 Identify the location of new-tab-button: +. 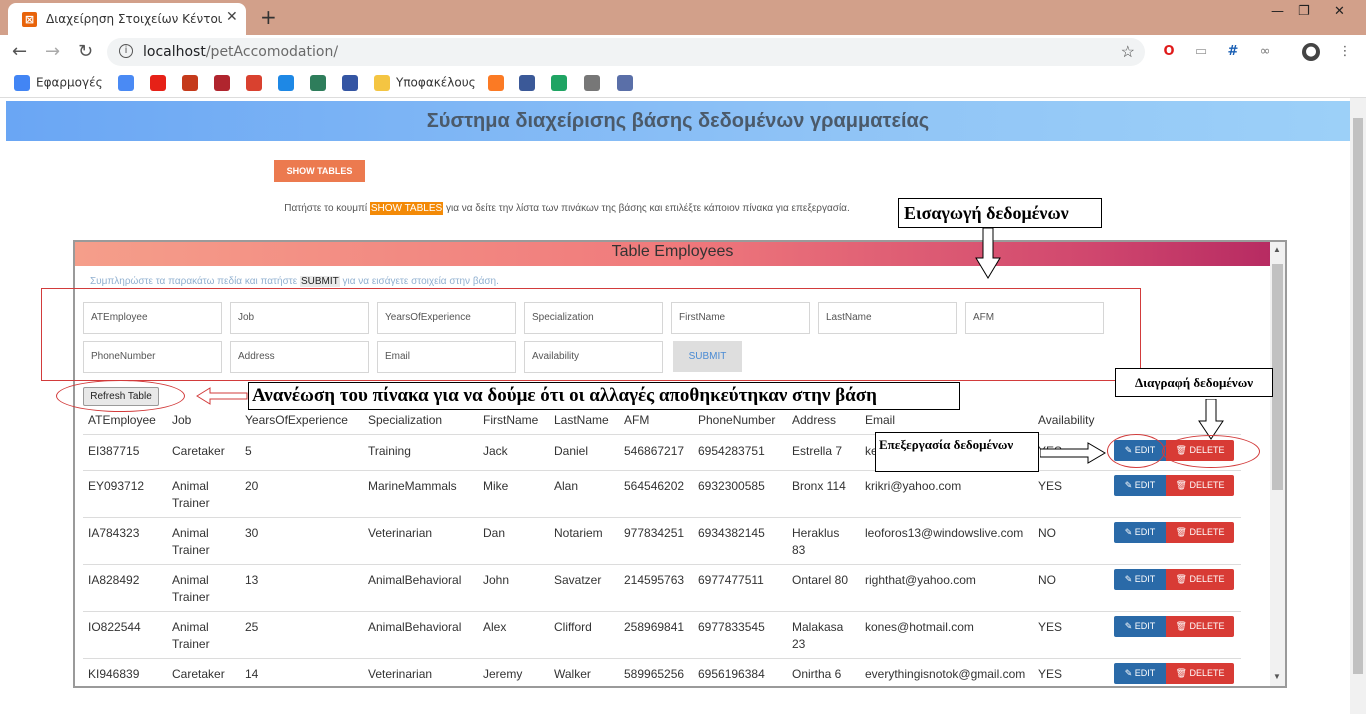
(268, 17).